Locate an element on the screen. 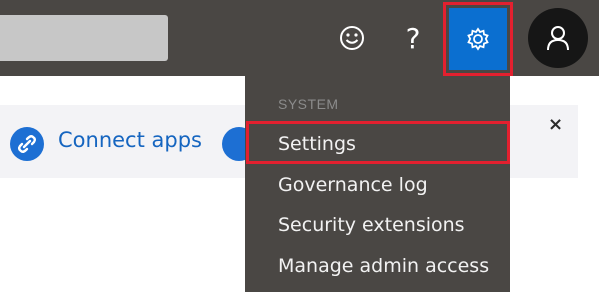 This screenshot has width=599, height=292. menu-item-settings: Settings is located at coordinates (317, 144).